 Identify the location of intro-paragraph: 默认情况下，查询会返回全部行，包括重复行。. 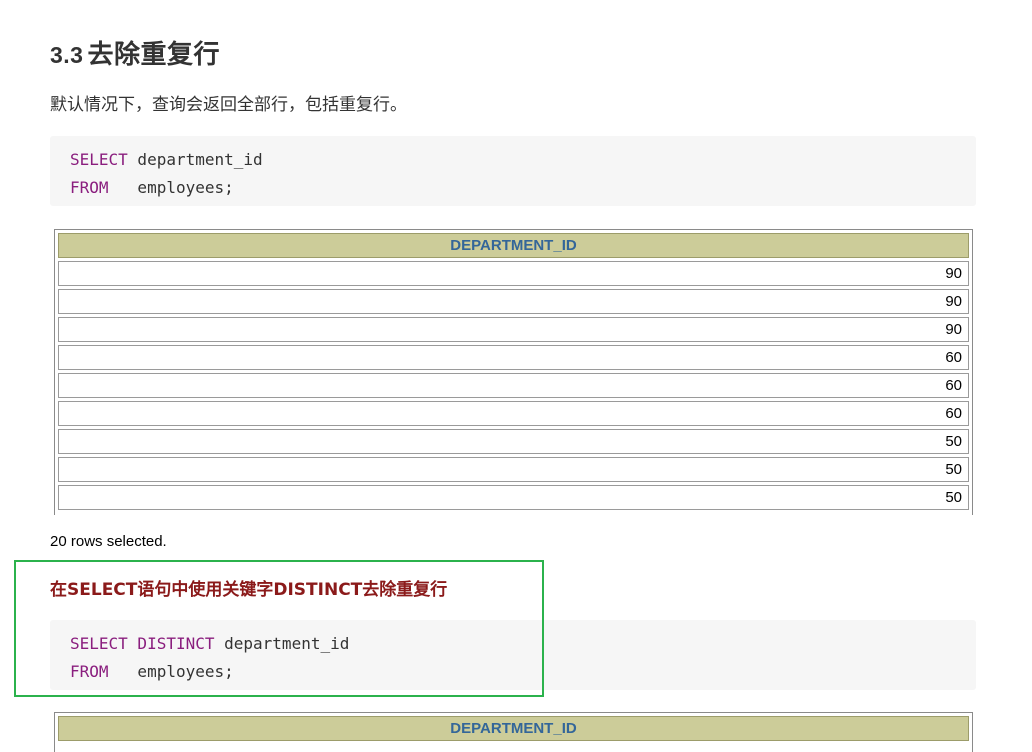
(228, 105).